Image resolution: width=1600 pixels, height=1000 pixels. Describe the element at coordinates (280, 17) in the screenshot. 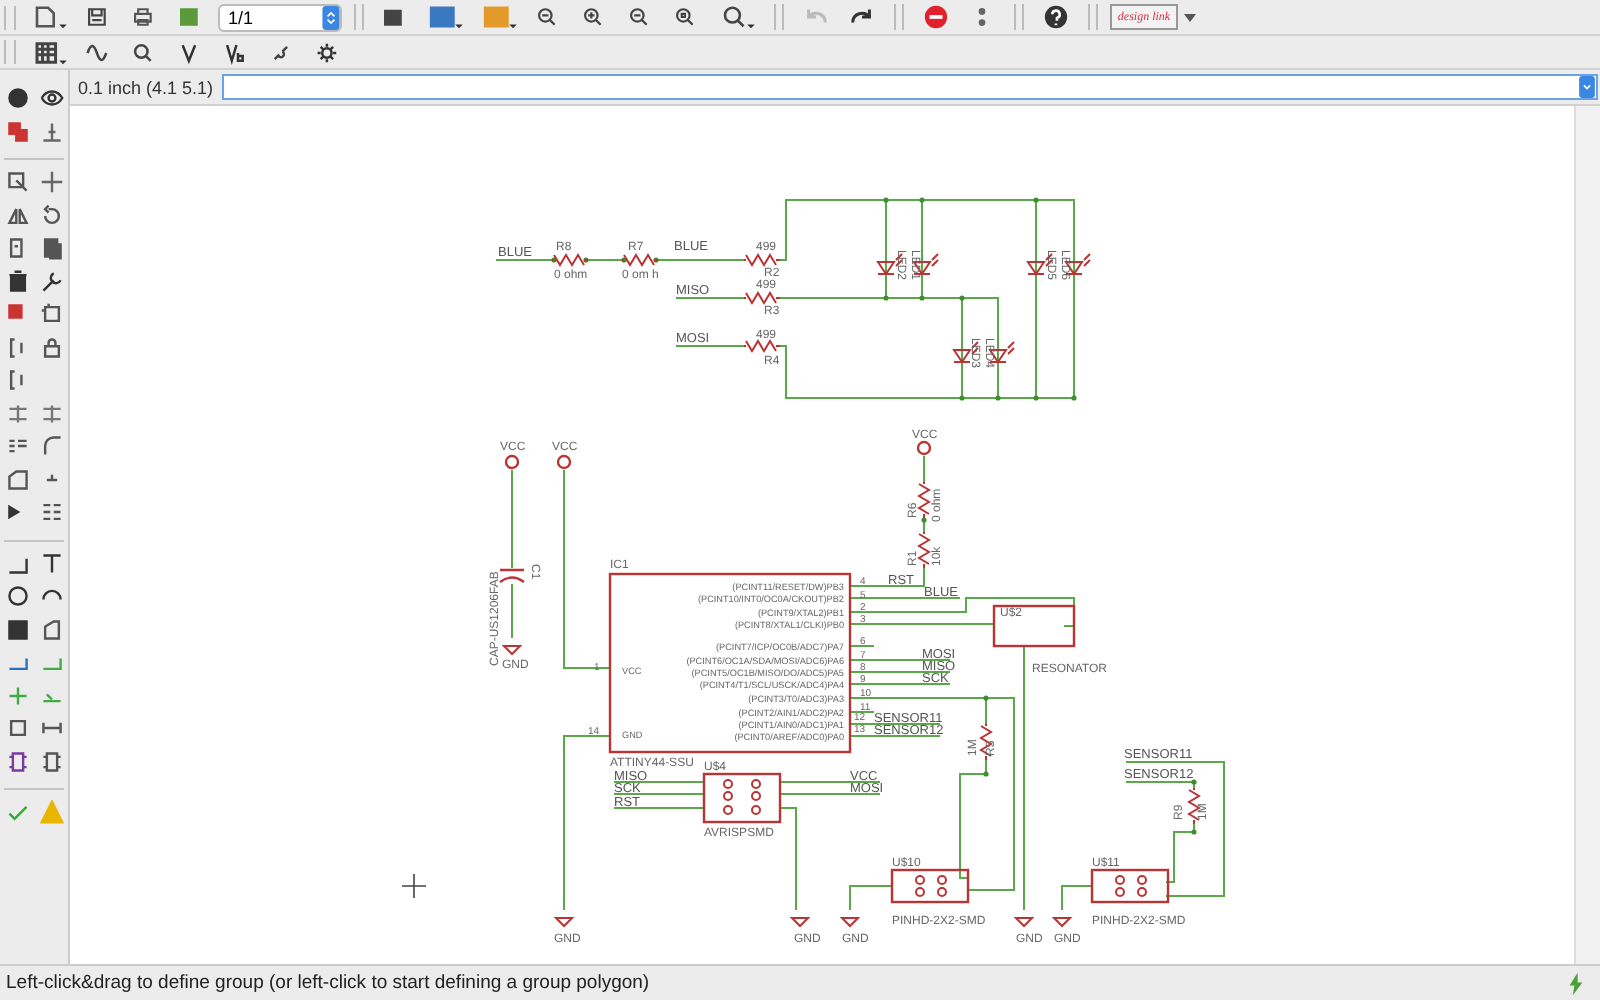

I see `page-selector: 1/1` at that location.